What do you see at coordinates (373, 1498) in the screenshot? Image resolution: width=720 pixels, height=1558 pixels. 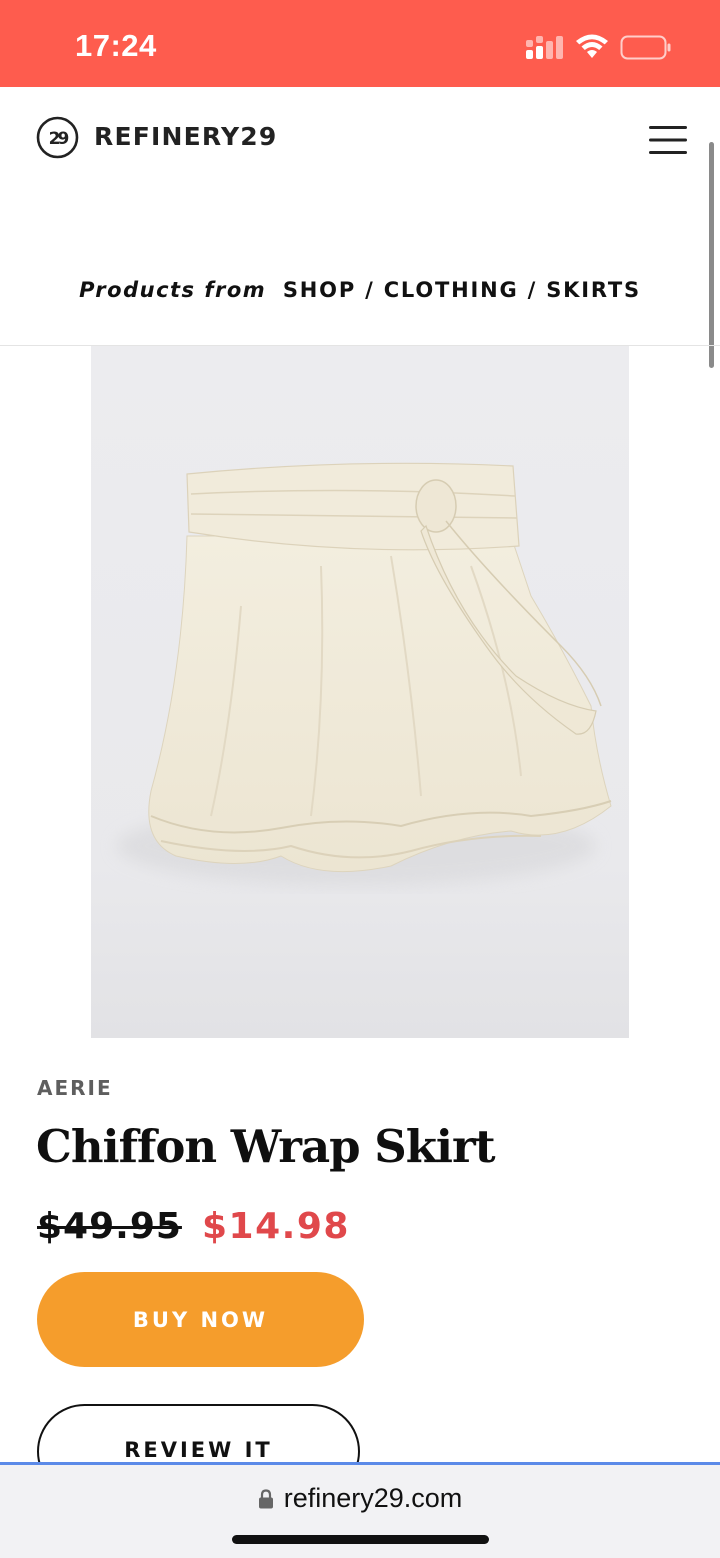 I see `url-text: refinery29.com` at bounding box center [373, 1498].